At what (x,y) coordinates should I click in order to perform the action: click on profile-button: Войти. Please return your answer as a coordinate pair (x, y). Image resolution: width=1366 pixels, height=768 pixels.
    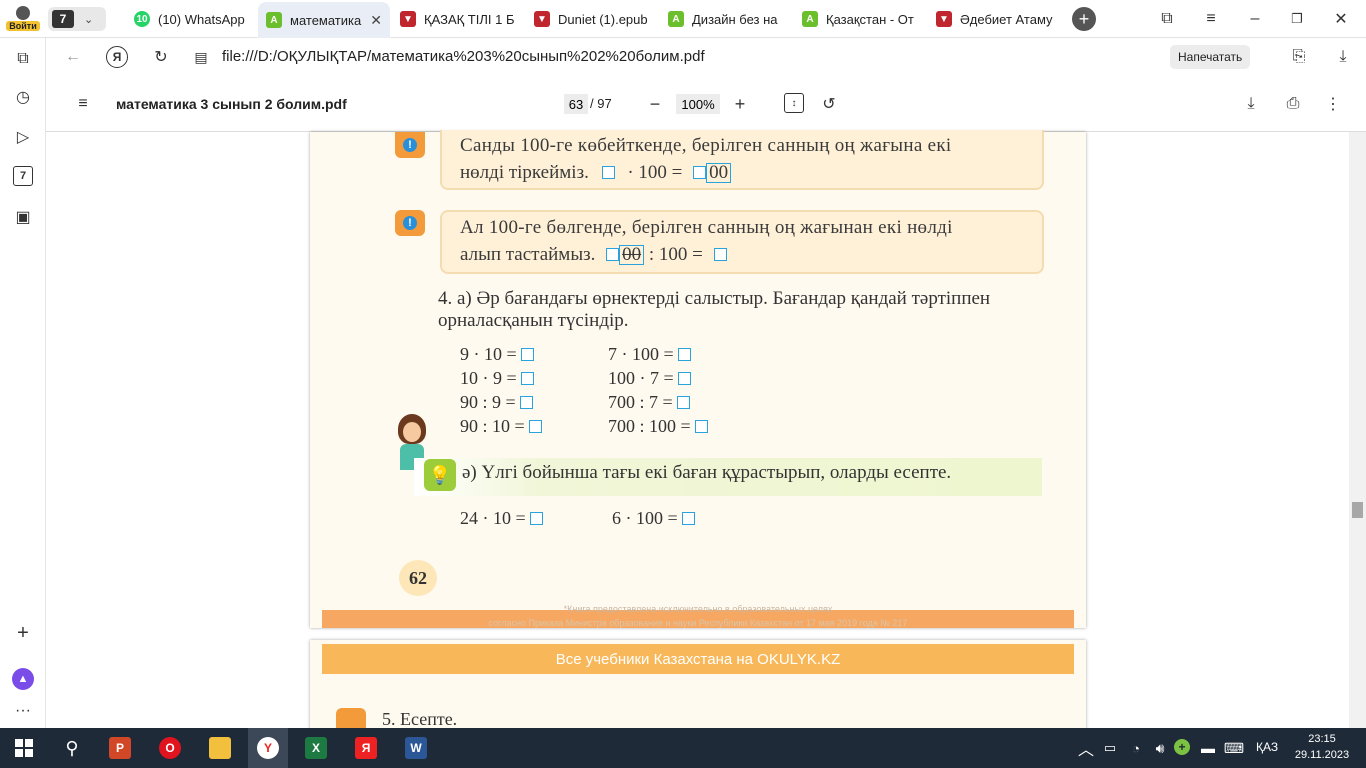
    Looking at the image, I should click on (23, 19).